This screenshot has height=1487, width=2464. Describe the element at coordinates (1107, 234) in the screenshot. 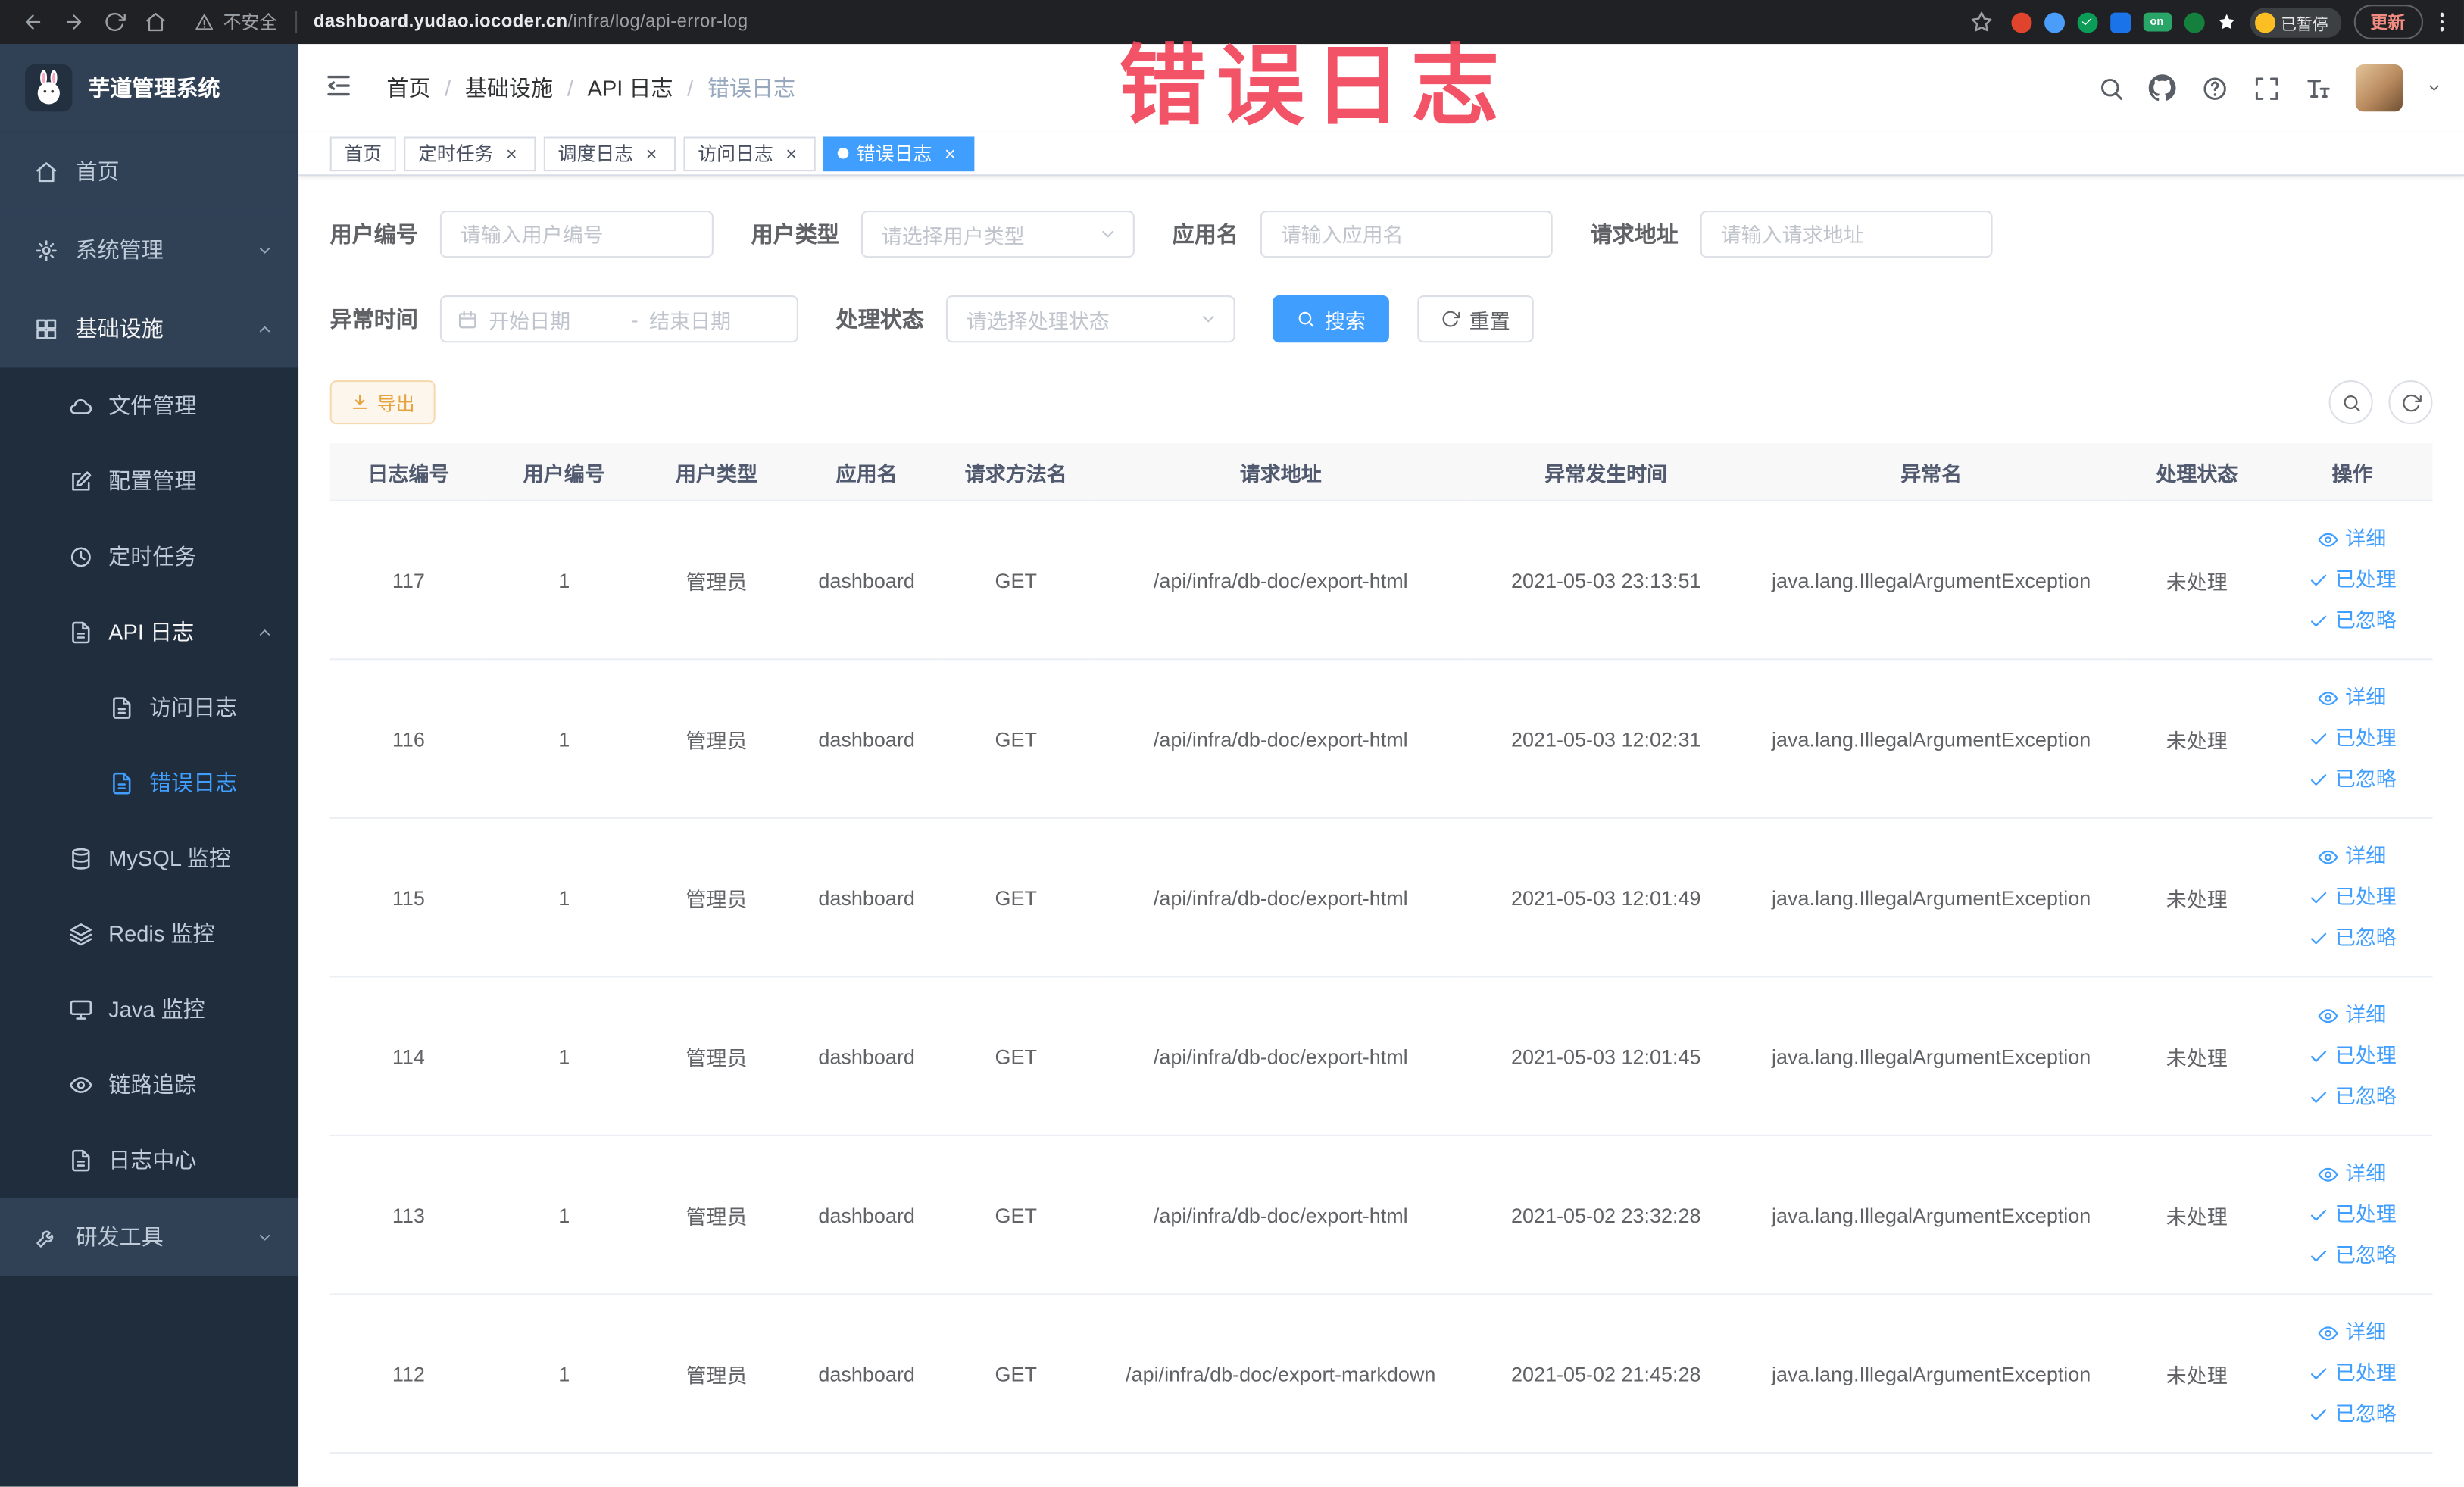

I see `chevron-down-icon` at that location.